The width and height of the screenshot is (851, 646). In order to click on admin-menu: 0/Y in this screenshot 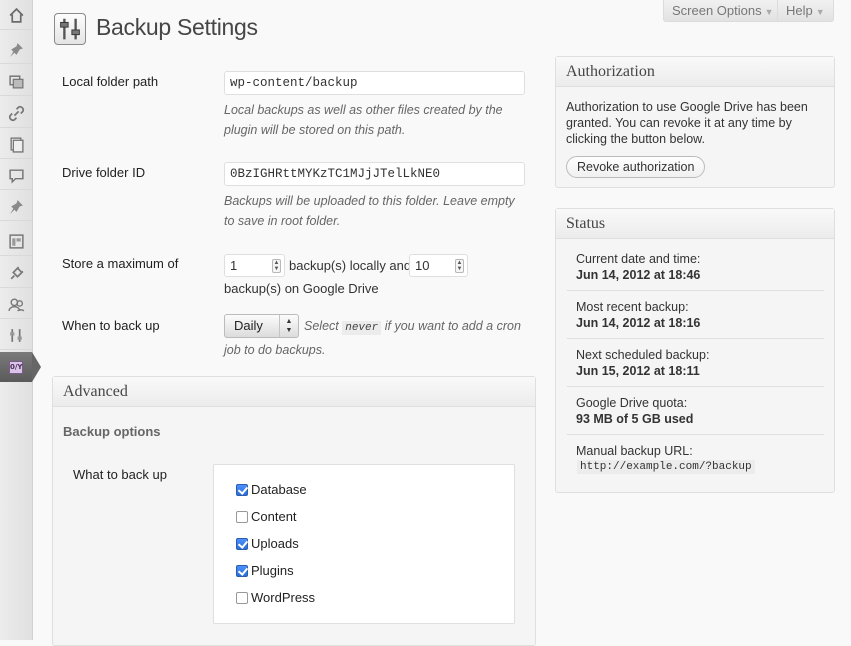, I will do `click(16, 320)`.